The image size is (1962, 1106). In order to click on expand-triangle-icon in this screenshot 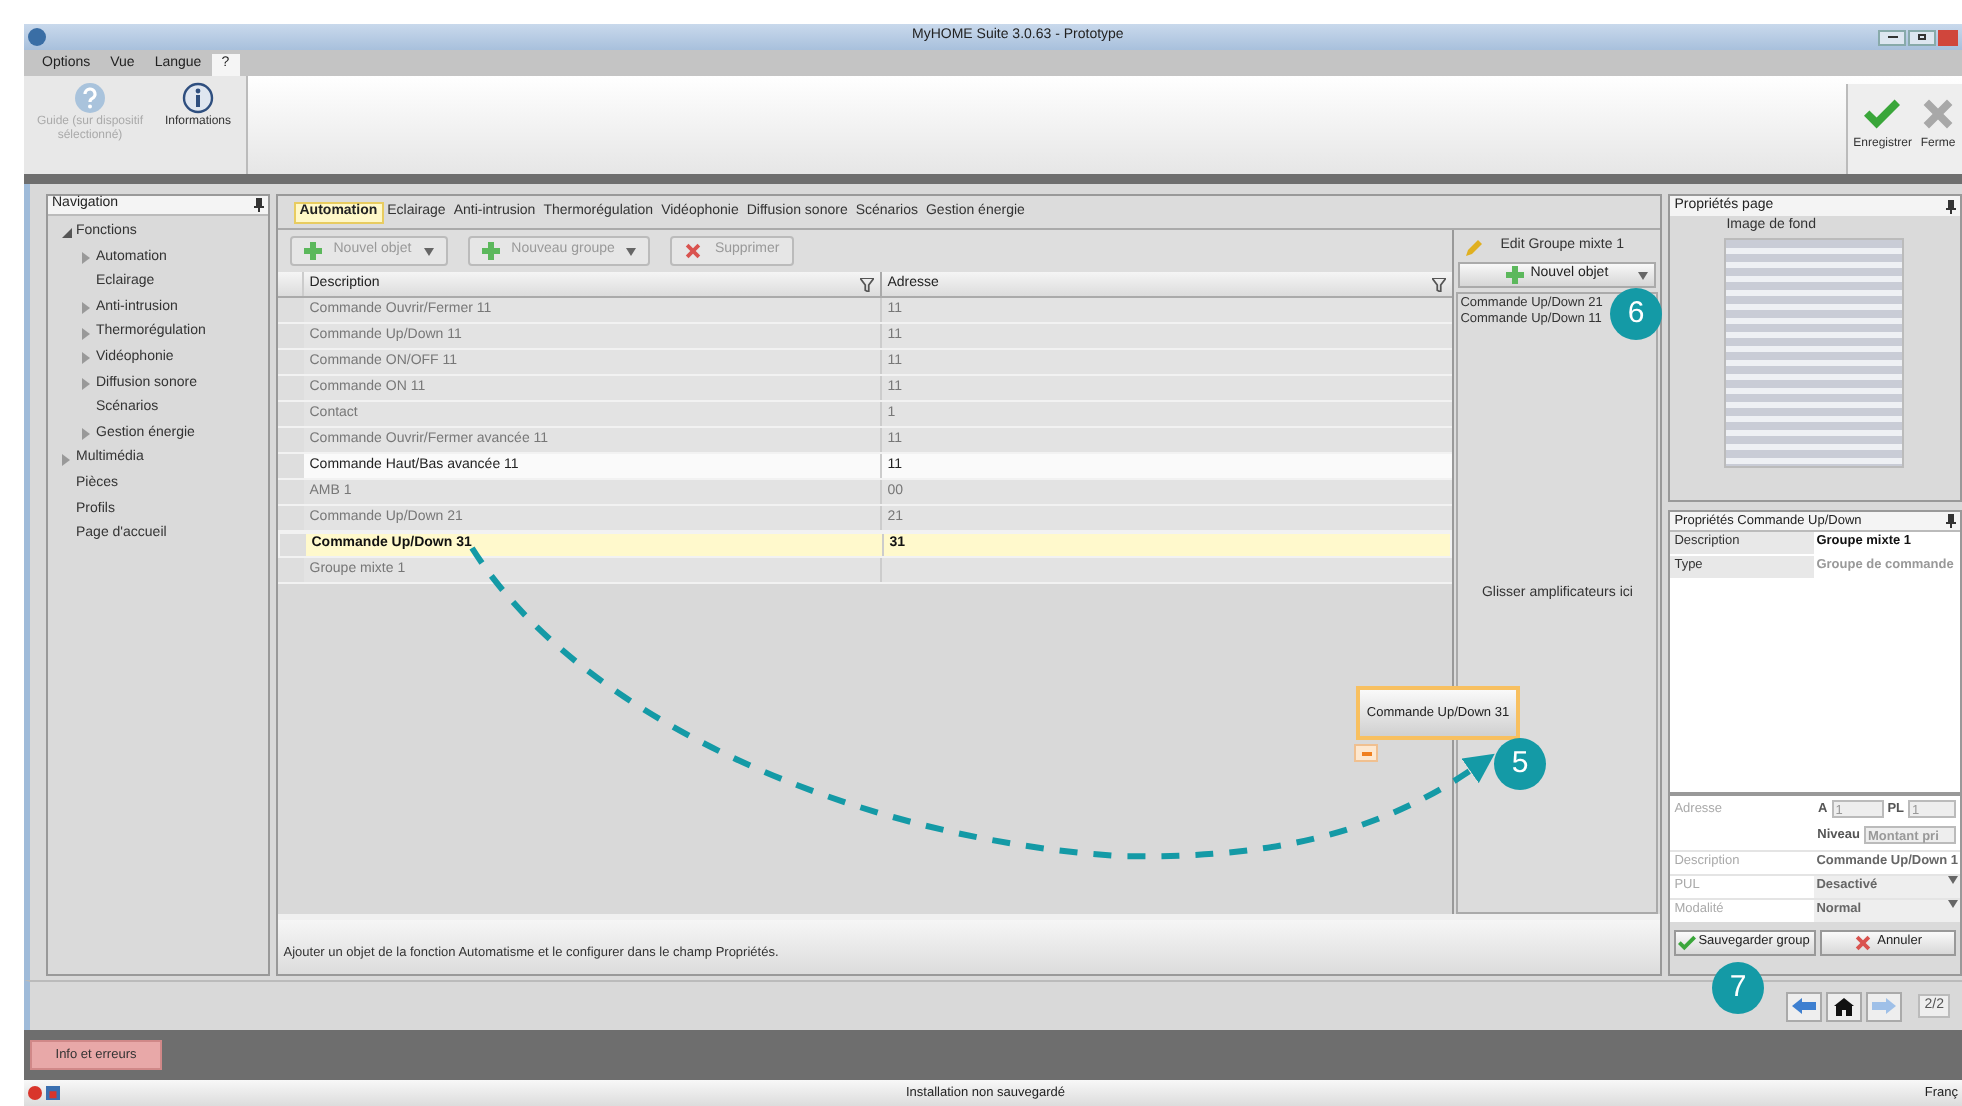, I will do `click(86, 257)`.